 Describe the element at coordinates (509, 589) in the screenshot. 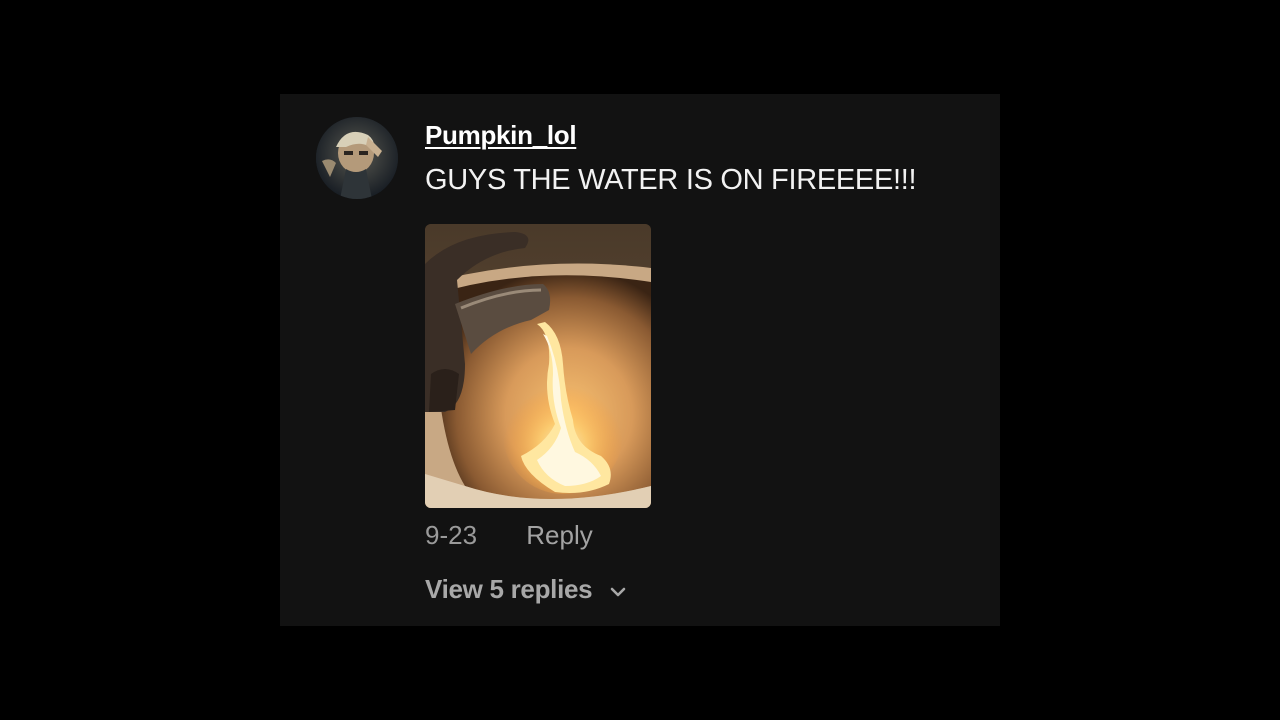

I see `view-replies-label: View 5 replies` at that location.